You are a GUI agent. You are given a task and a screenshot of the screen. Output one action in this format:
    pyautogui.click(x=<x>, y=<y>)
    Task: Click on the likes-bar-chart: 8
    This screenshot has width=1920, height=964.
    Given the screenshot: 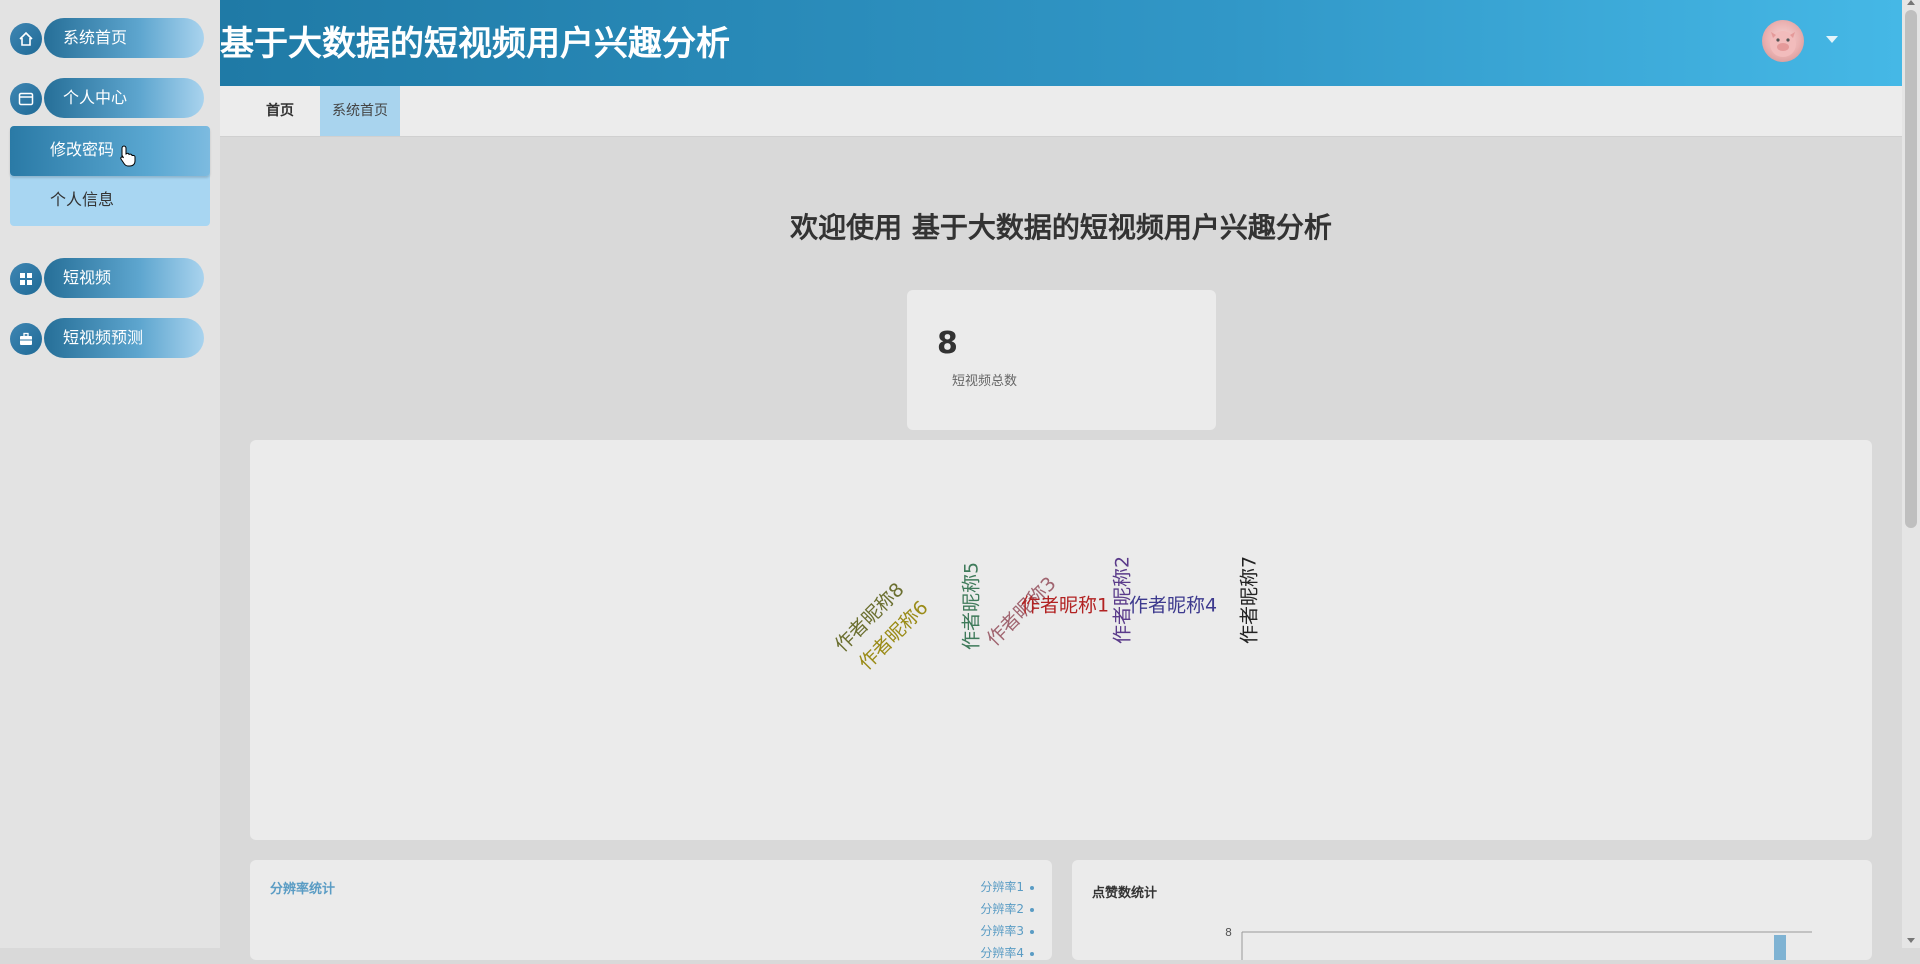 What is the action you would take?
    pyautogui.click(x=1518, y=943)
    